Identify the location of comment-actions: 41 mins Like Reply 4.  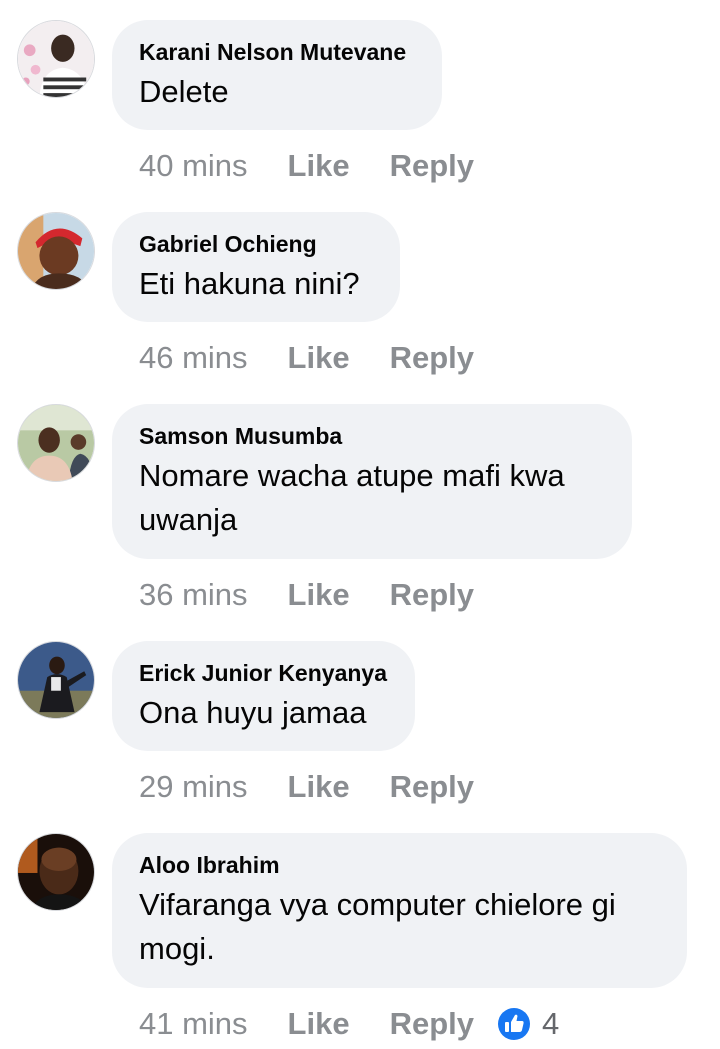
(349, 1024).